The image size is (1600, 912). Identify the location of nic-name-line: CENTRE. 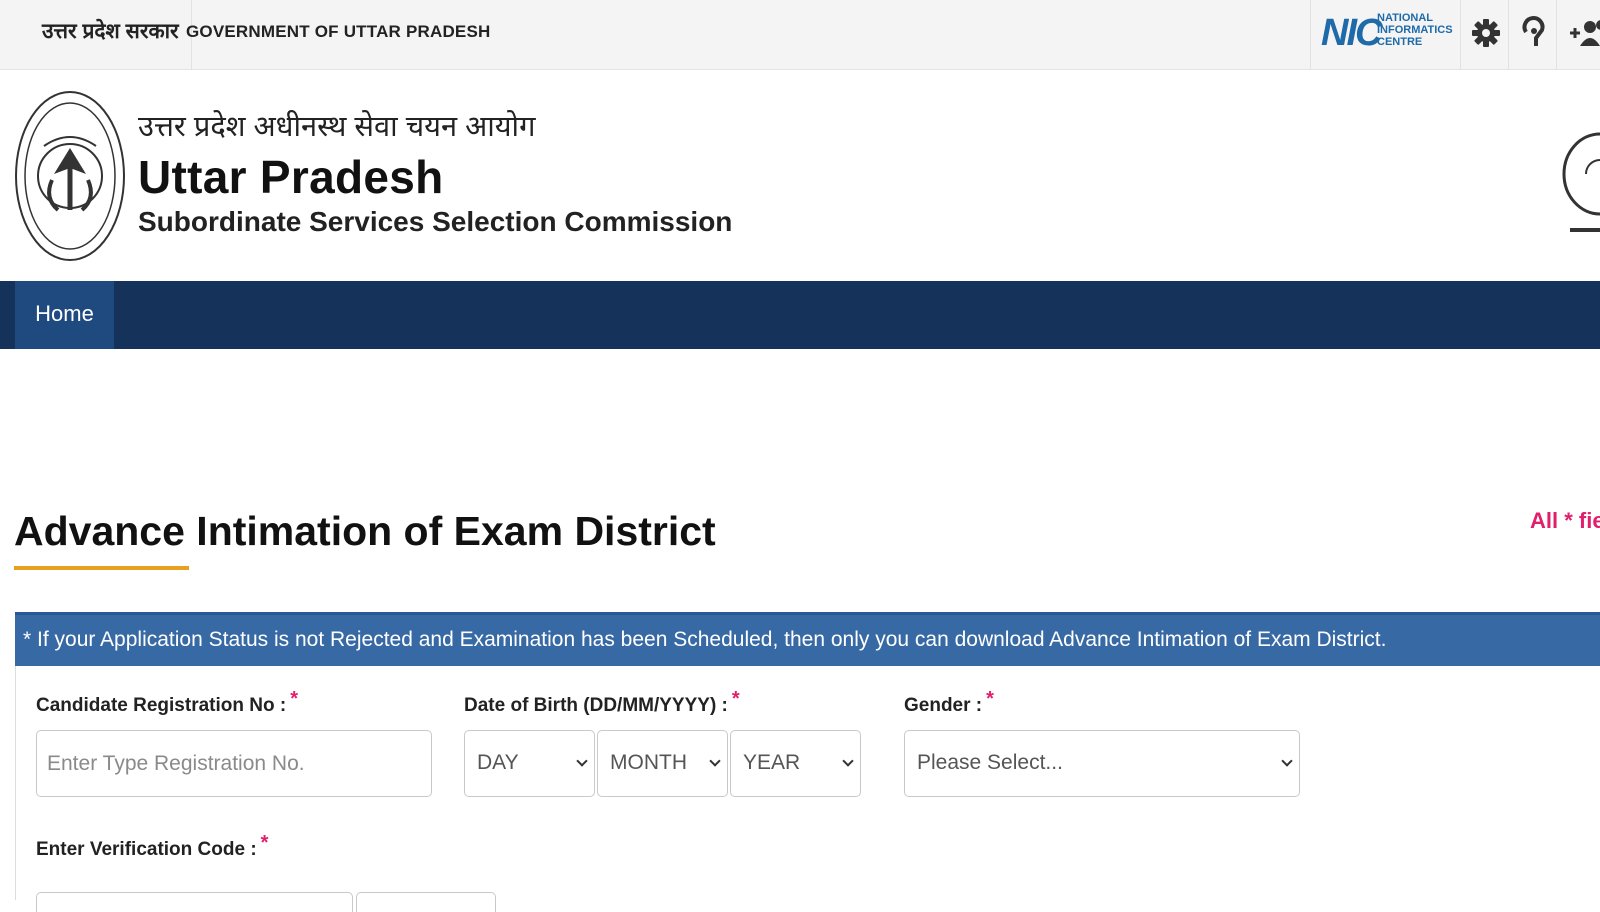
(1400, 42).